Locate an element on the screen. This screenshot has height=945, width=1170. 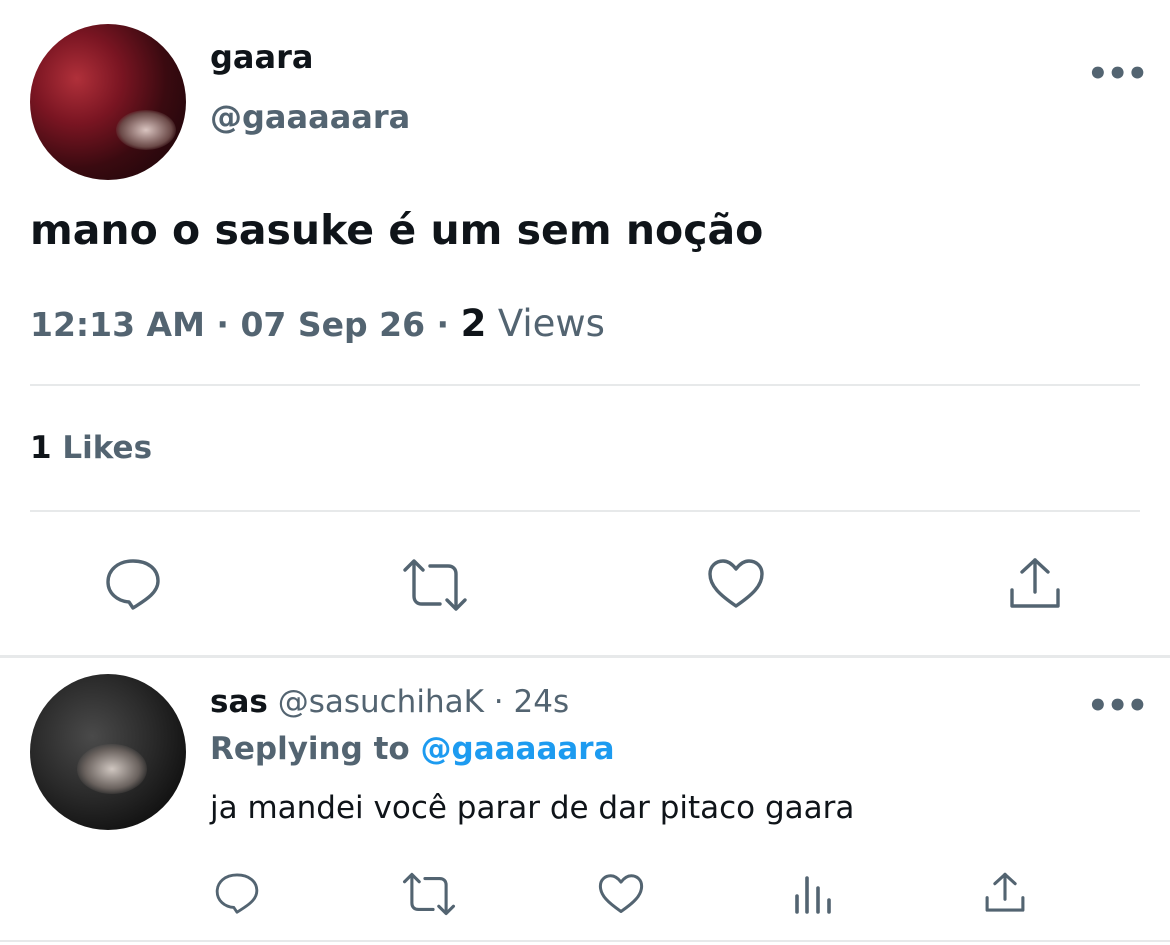
reply-reply-button is located at coordinates (237, 894).